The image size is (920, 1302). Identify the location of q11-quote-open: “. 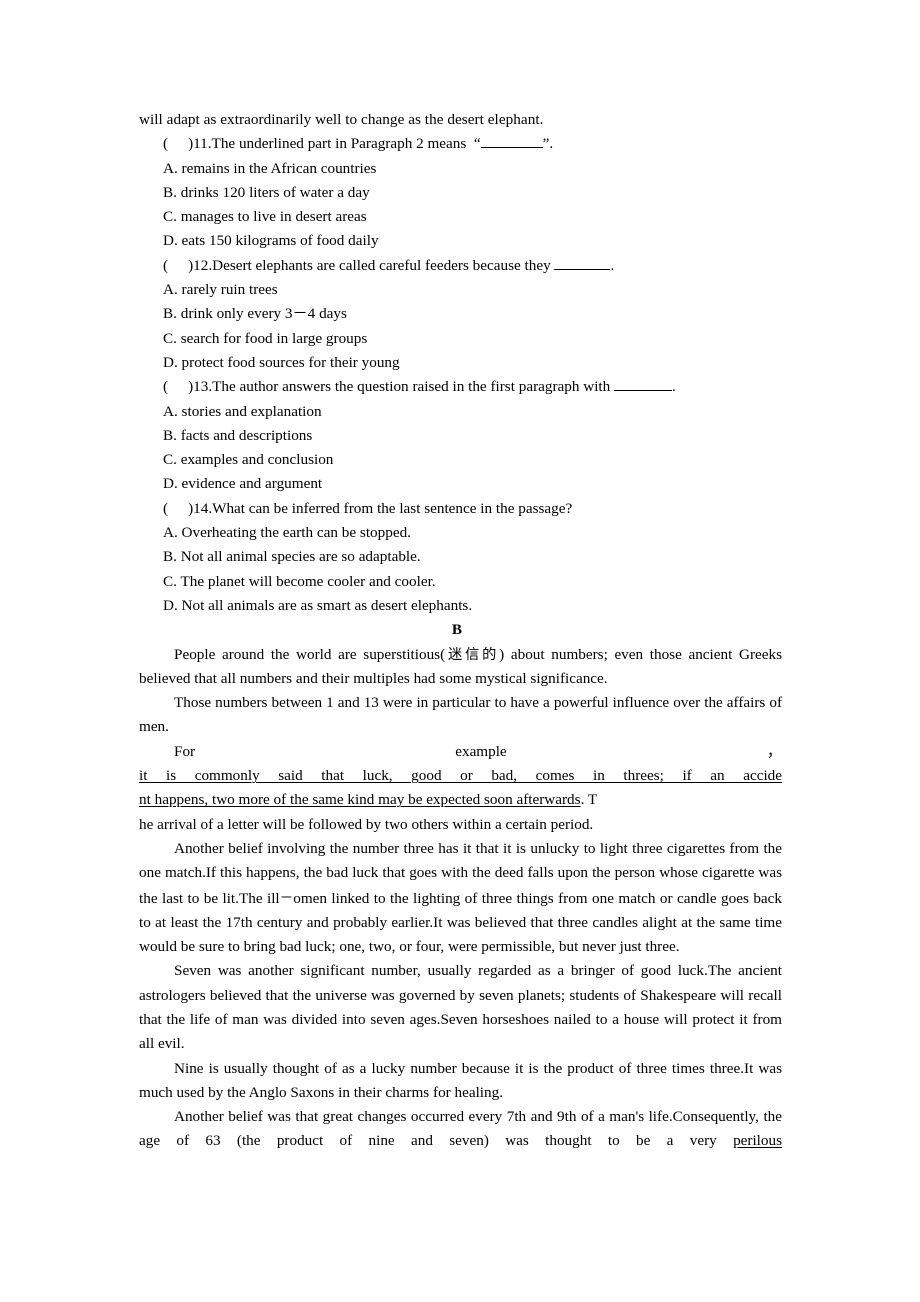
(477, 144).